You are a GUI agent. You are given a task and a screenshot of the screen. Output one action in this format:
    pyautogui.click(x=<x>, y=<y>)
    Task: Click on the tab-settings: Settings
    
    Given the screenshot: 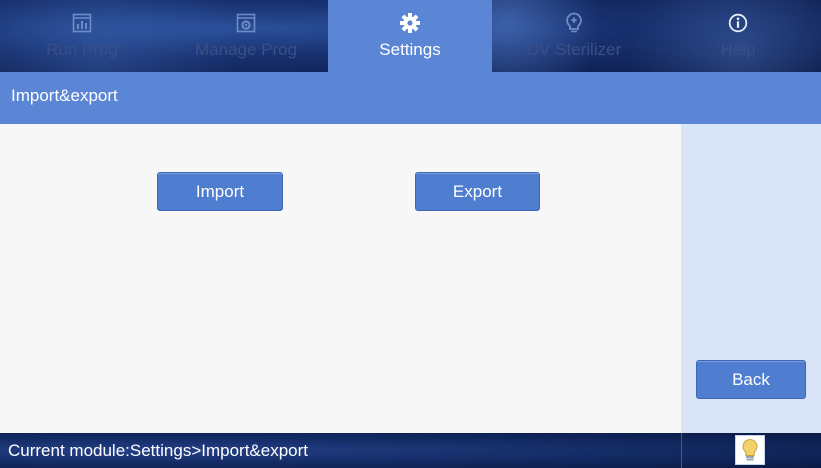 What is the action you would take?
    pyautogui.click(x=410, y=36)
    